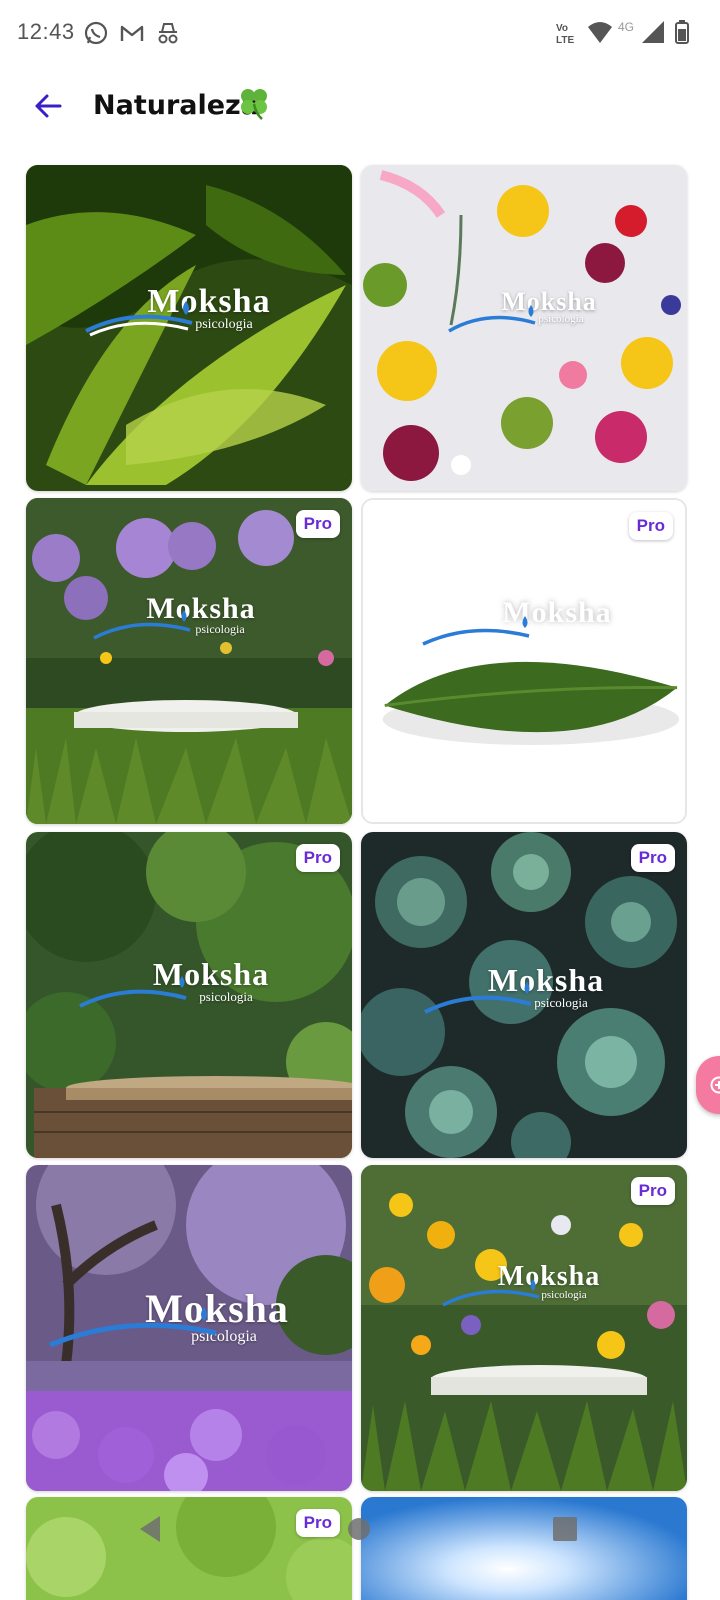 This screenshot has width=720, height=1600. What do you see at coordinates (565, 40) in the screenshot?
I see `svg-text: LTE` at bounding box center [565, 40].